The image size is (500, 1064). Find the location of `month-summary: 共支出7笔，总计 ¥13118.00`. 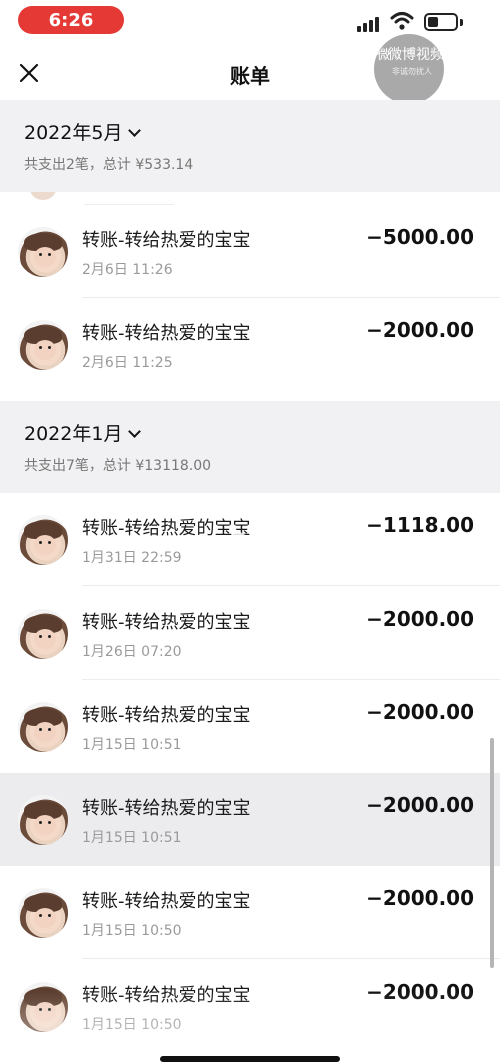

month-summary: 共支出7笔，总计 ¥13118.00 is located at coordinates (118, 466).